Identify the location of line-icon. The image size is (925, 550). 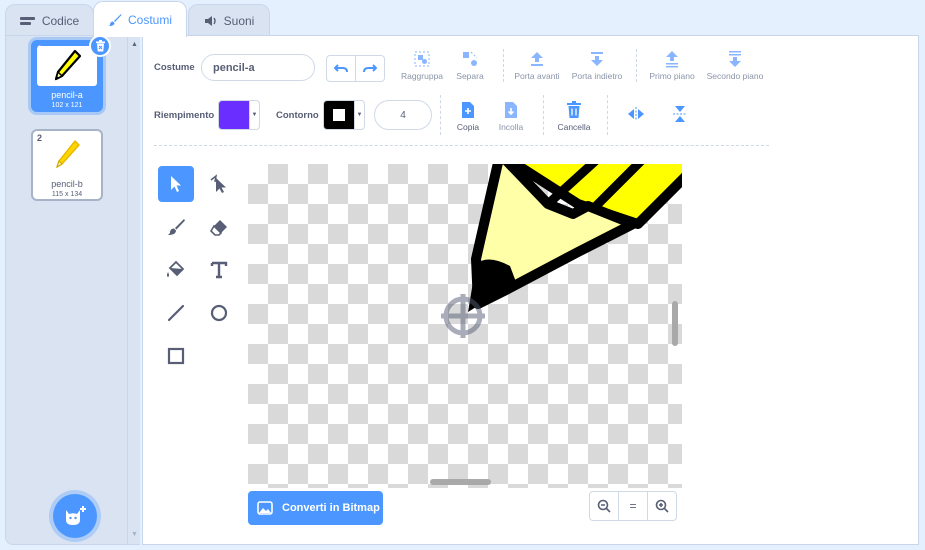
(176, 313).